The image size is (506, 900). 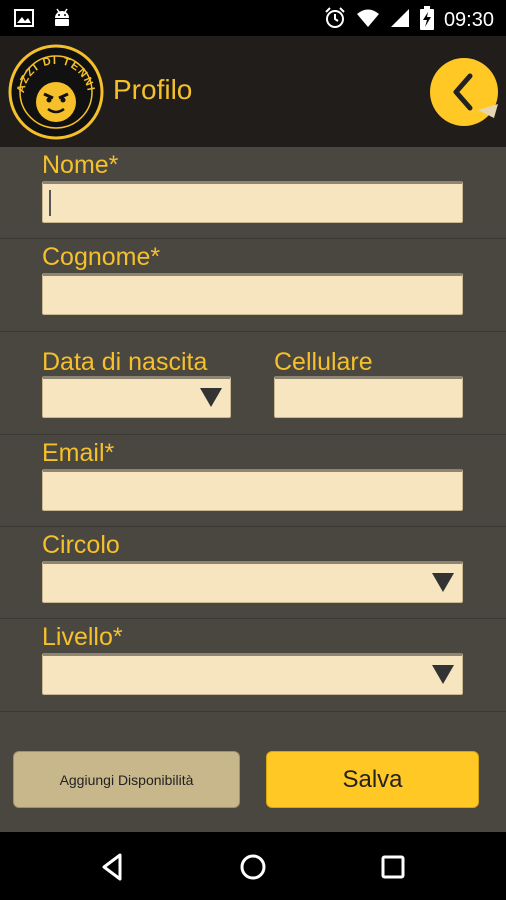 What do you see at coordinates (153, 89) in the screenshot?
I see `page-title: Profilo` at bounding box center [153, 89].